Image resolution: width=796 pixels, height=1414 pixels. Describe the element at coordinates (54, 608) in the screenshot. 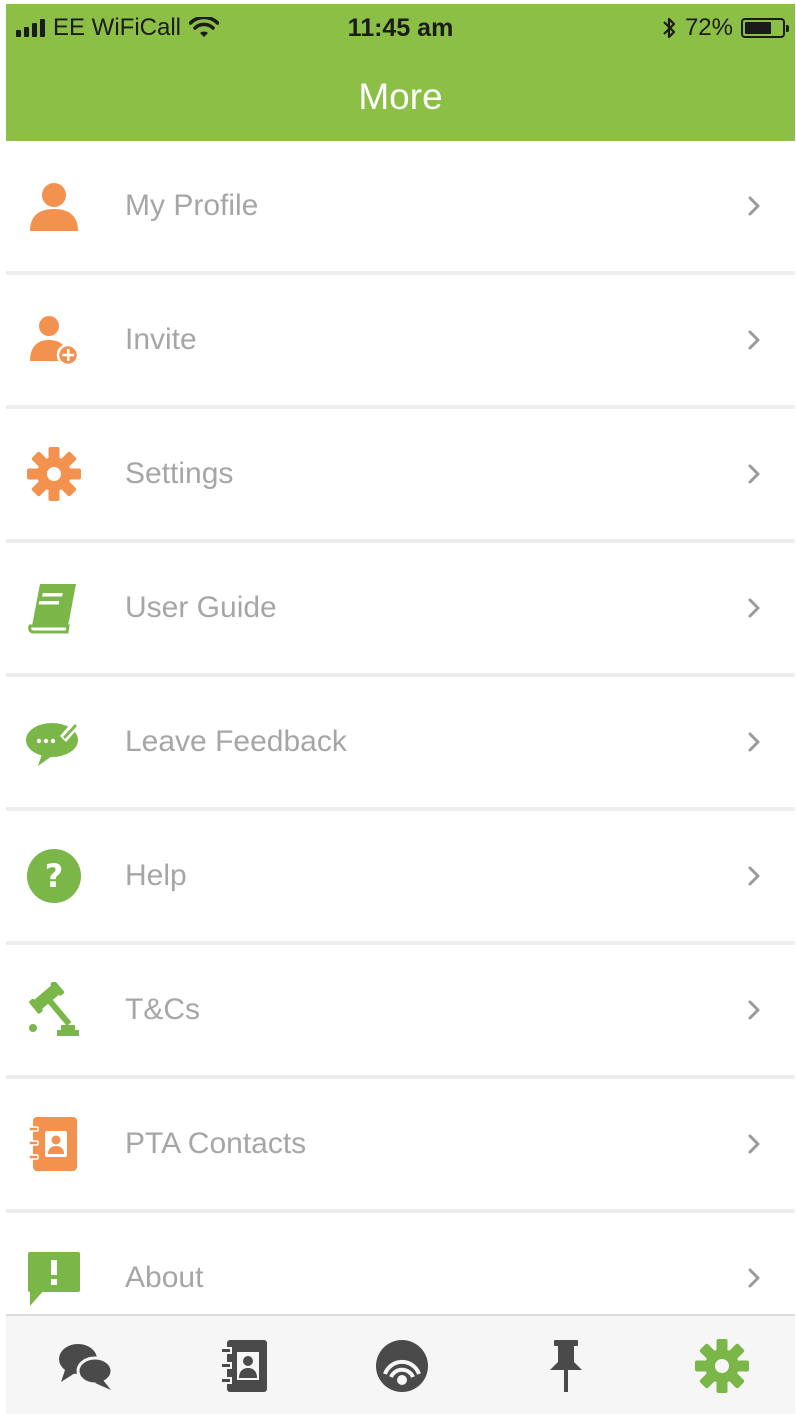

I see `book-icon` at that location.